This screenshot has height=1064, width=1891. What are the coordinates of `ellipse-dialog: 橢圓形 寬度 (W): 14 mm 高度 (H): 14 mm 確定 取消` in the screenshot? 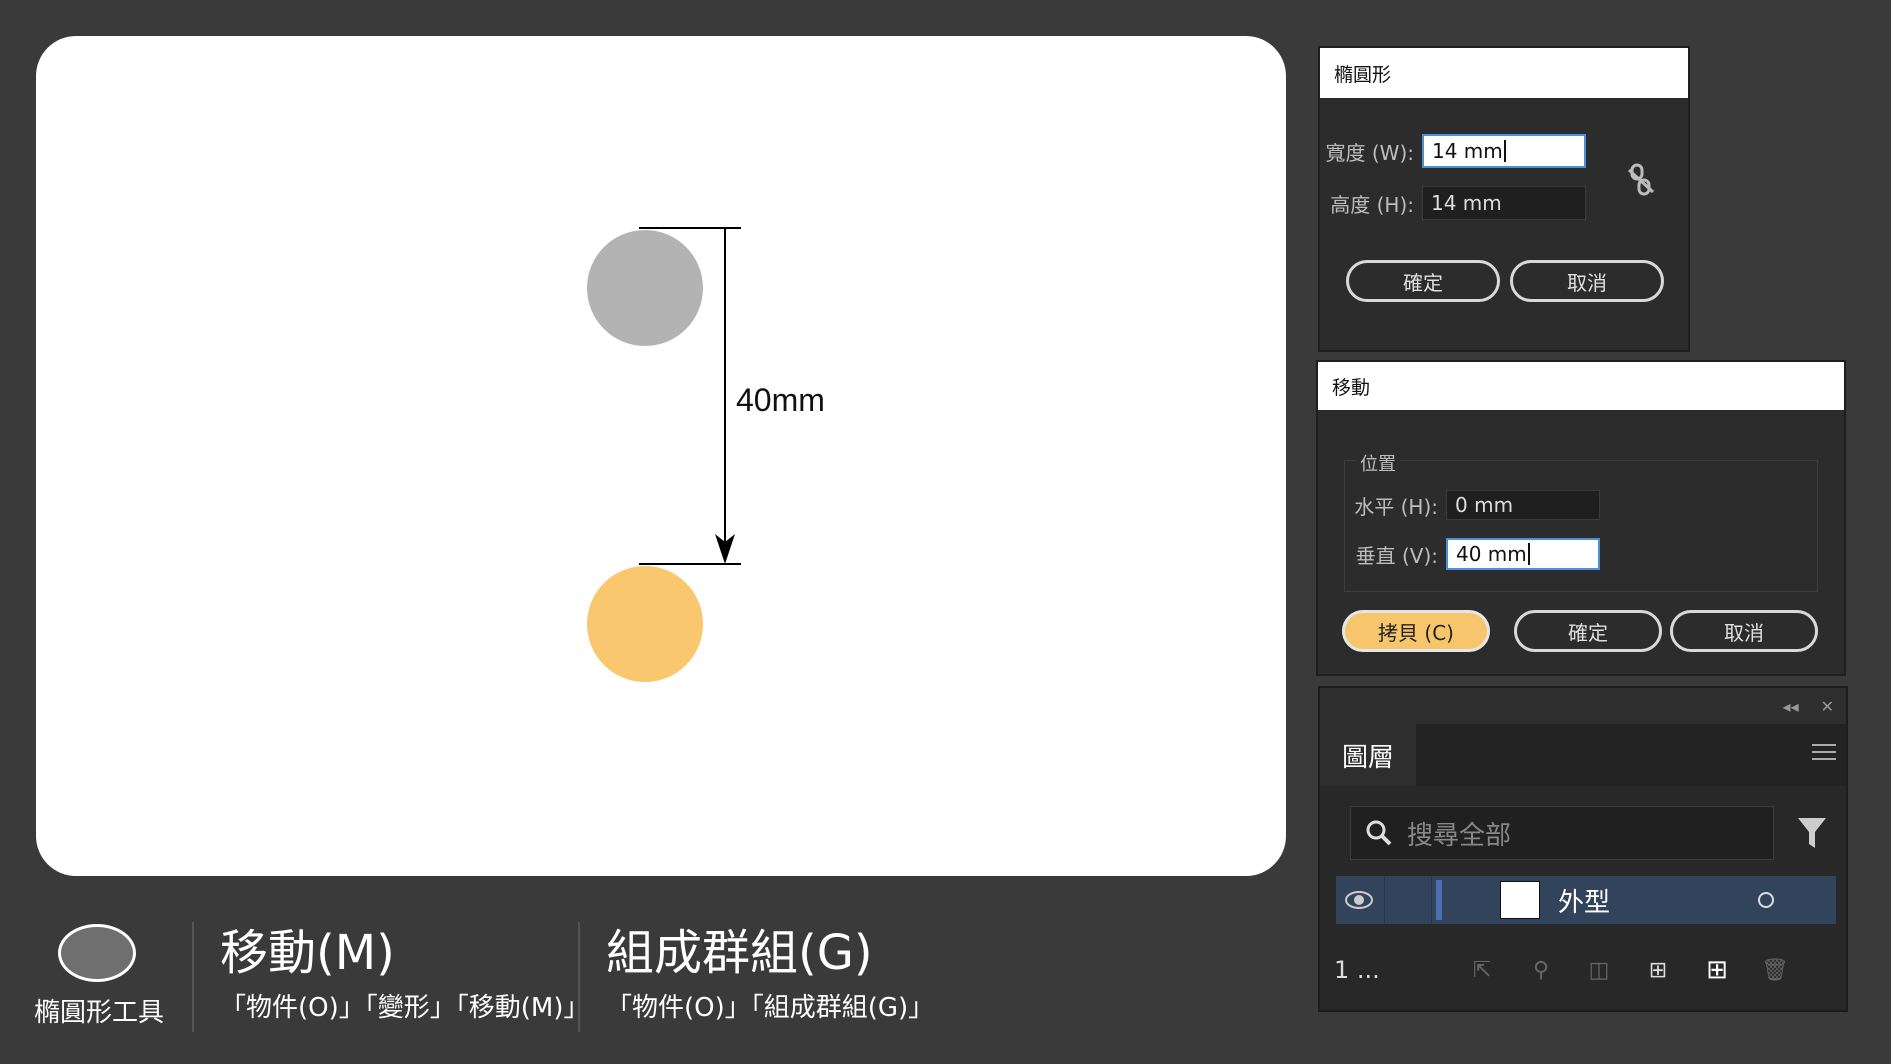 It's located at (1504, 199).